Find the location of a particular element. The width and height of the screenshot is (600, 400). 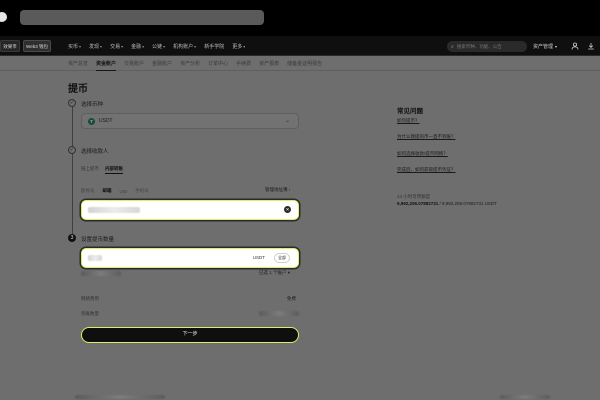

subnav-asset-overview: 资产总览 is located at coordinates (78, 64).